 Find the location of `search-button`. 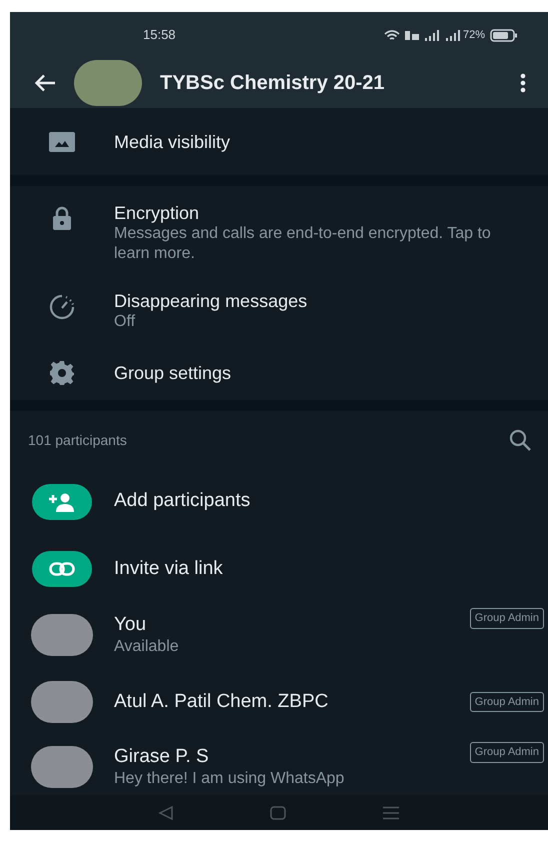

search-button is located at coordinates (520, 440).